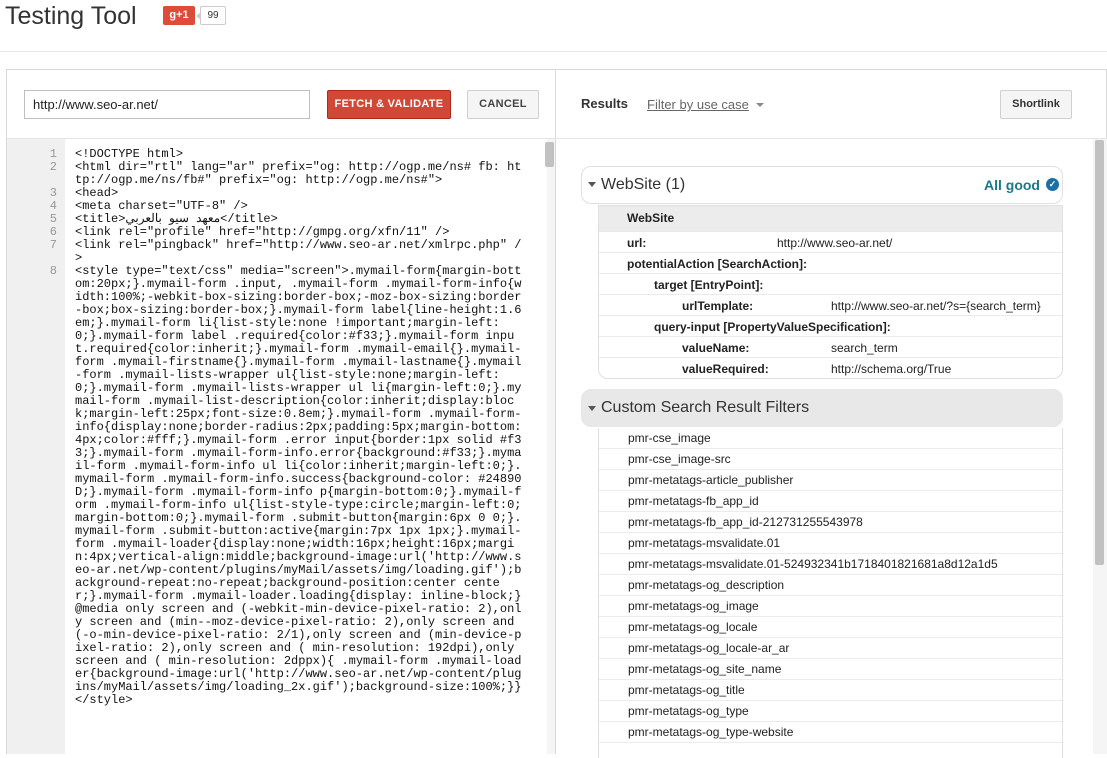  What do you see at coordinates (705, 407) in the screenshot?
I see `filters-section-title: Custom Search Result Filters` at bounding box center [705, 407].